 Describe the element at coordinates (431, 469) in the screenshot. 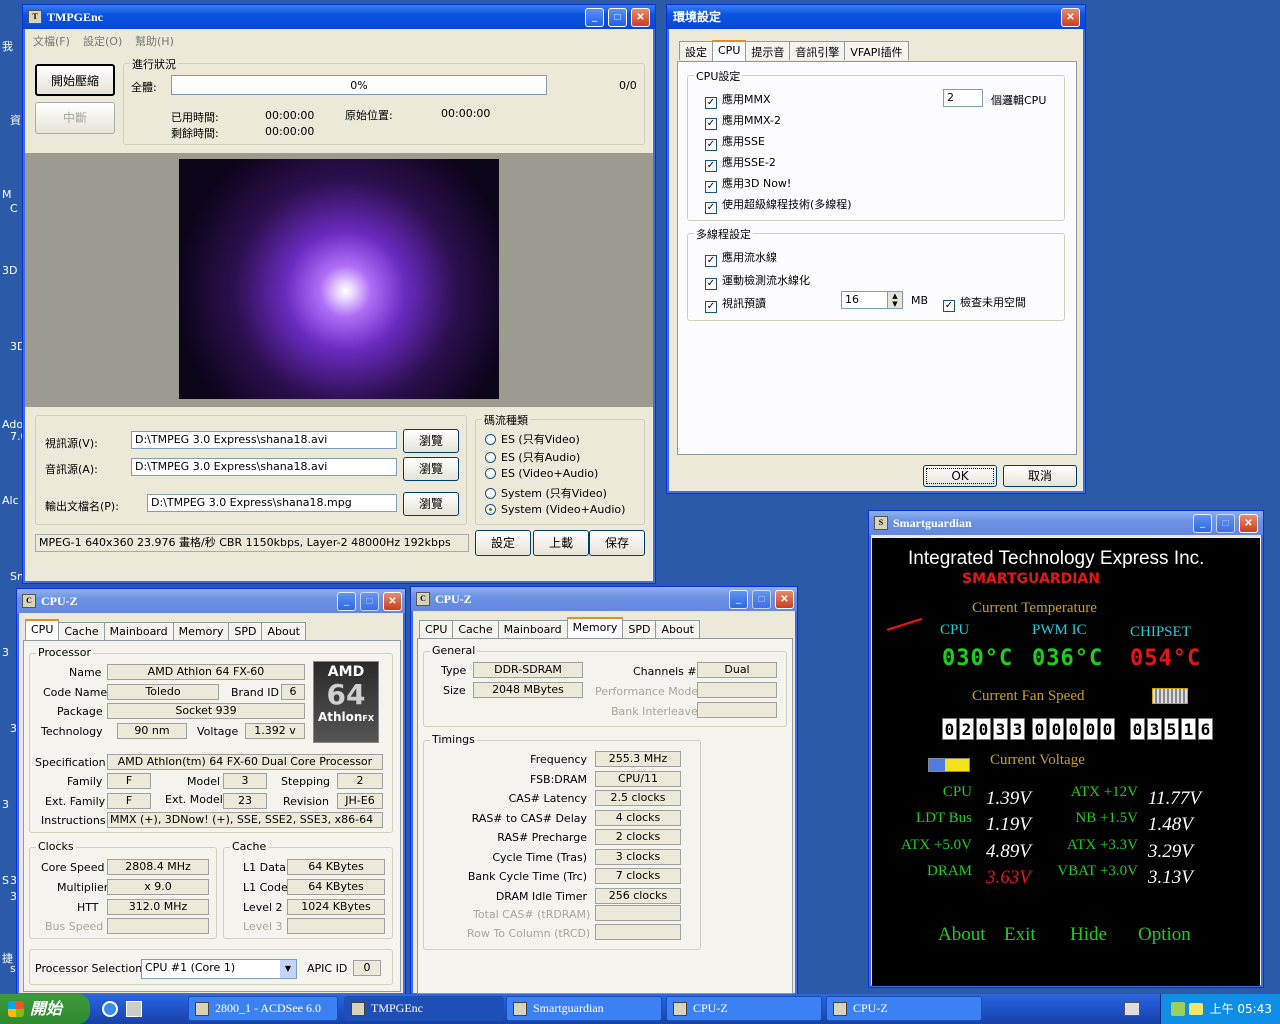

I see `audio-browse-button: 瀏覽` at that location.